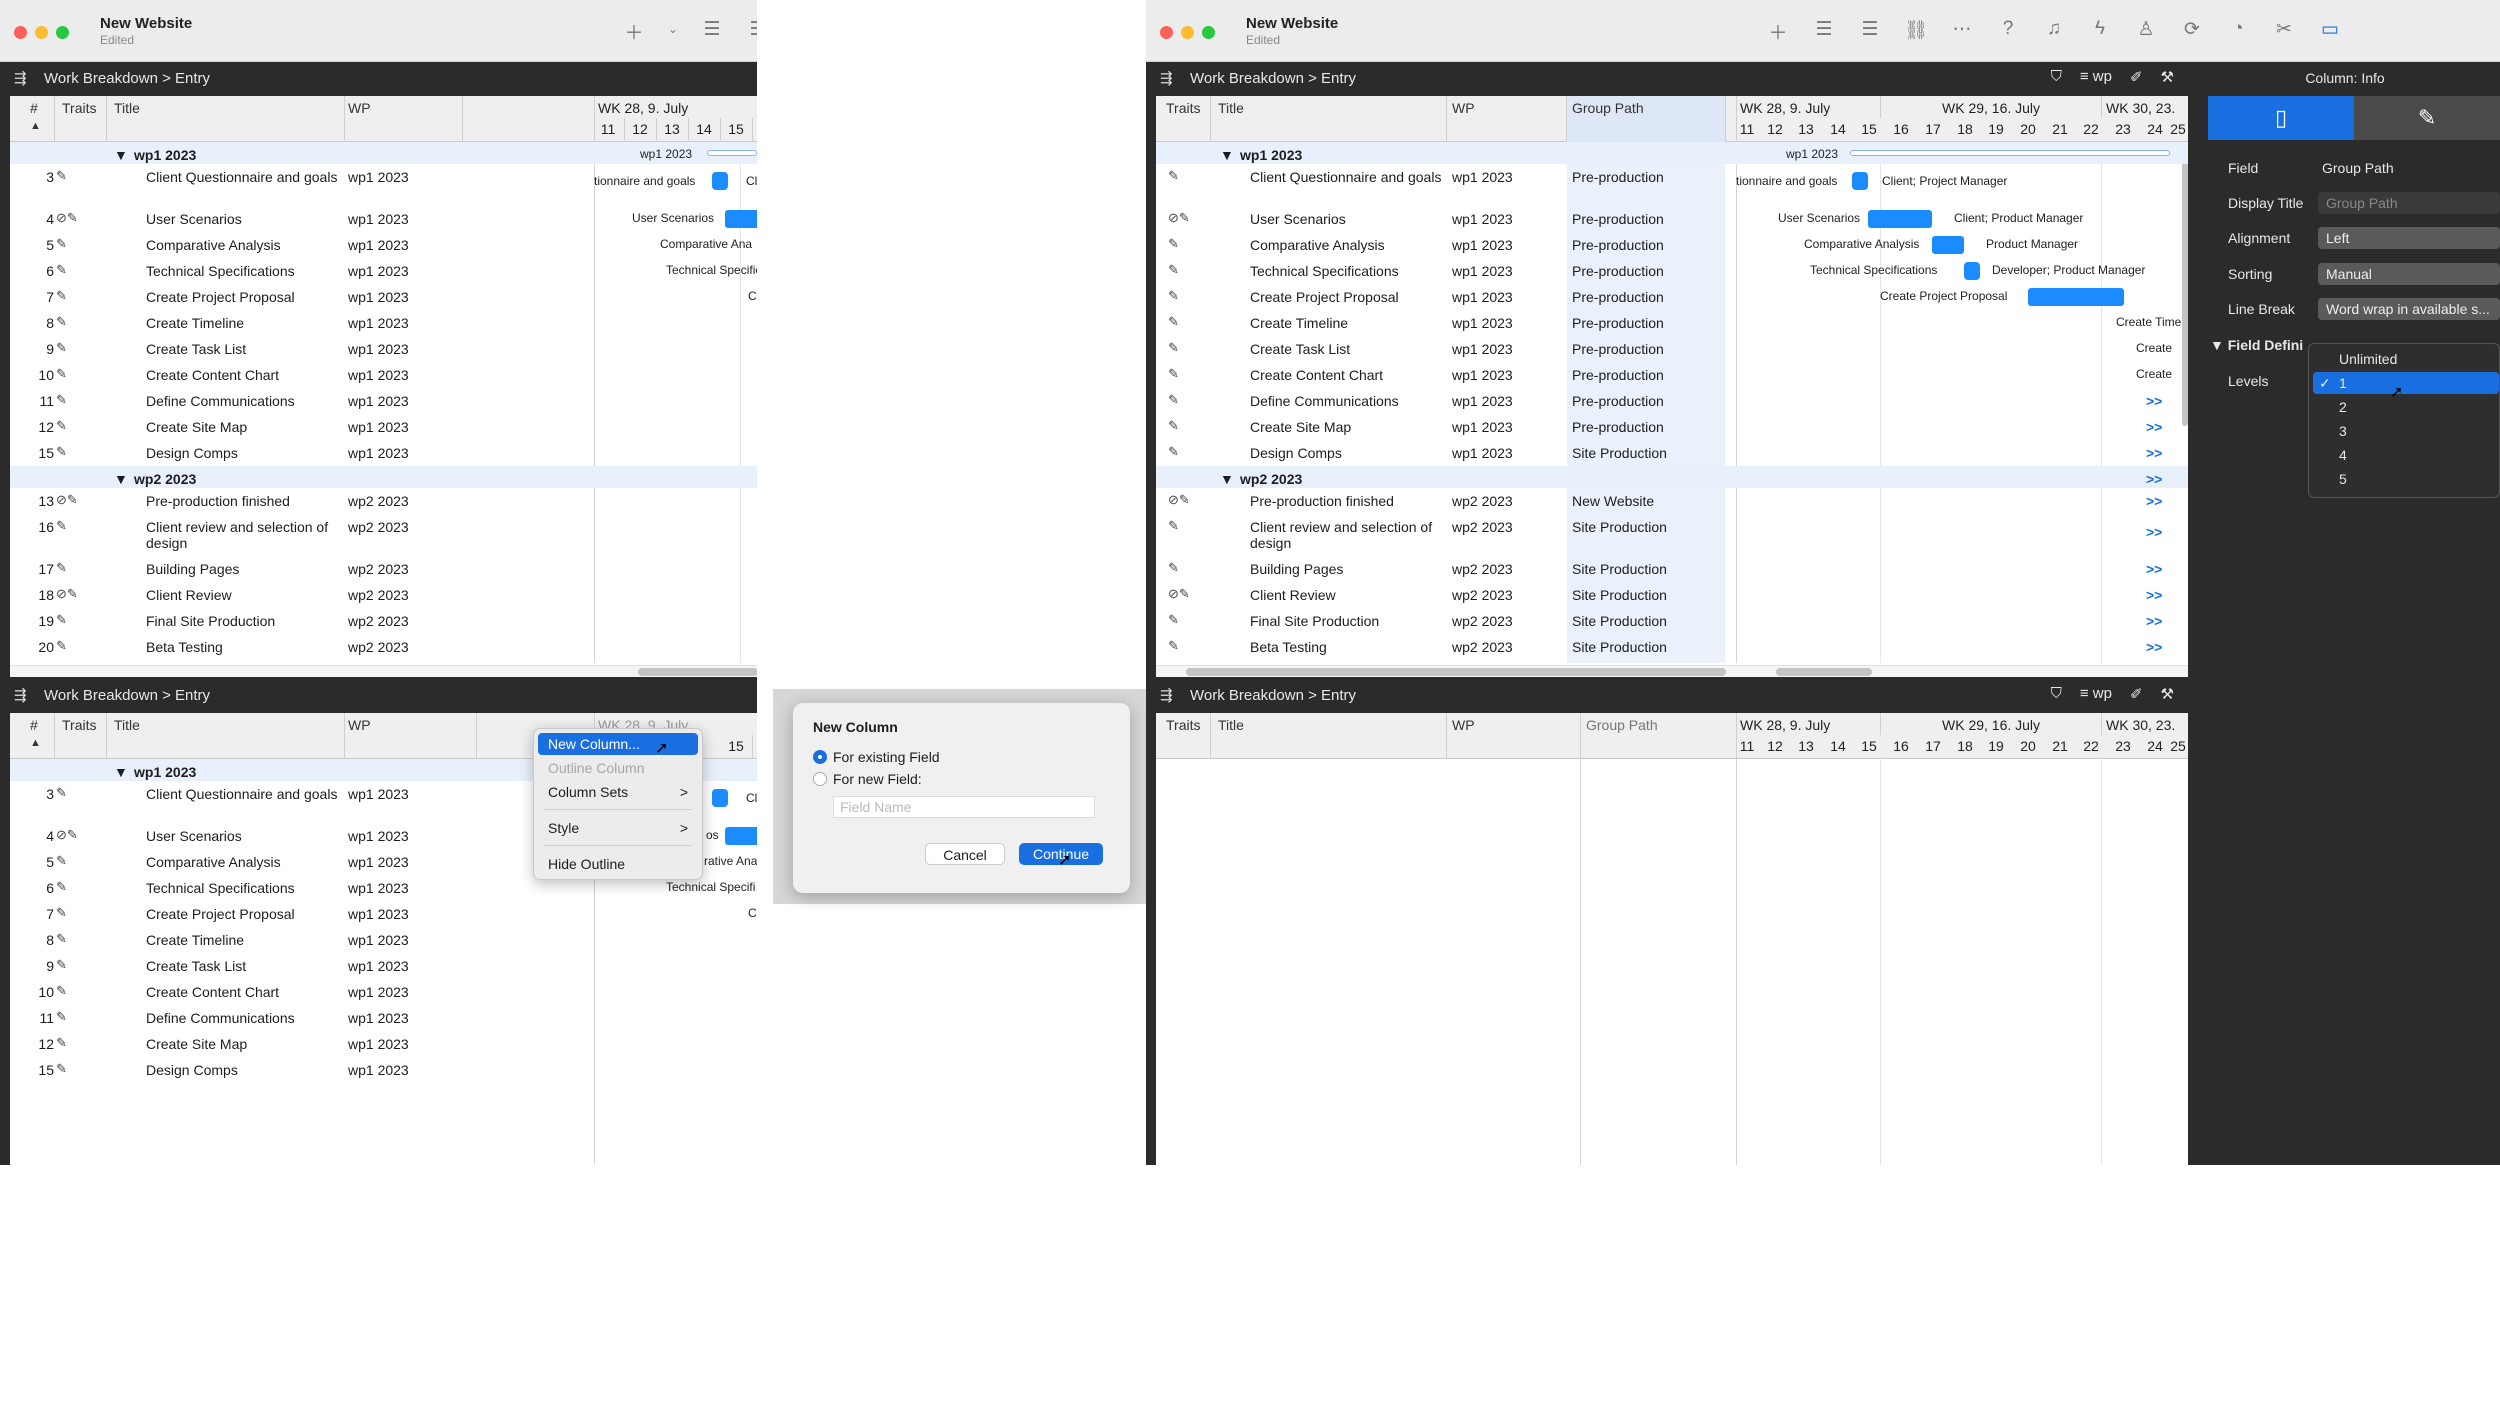 The height and width of the screenshot is (1406, 2500). Describe the element at coordinates (1208, 32) in the screenshot. I see `zoom-window-icon` at that location.